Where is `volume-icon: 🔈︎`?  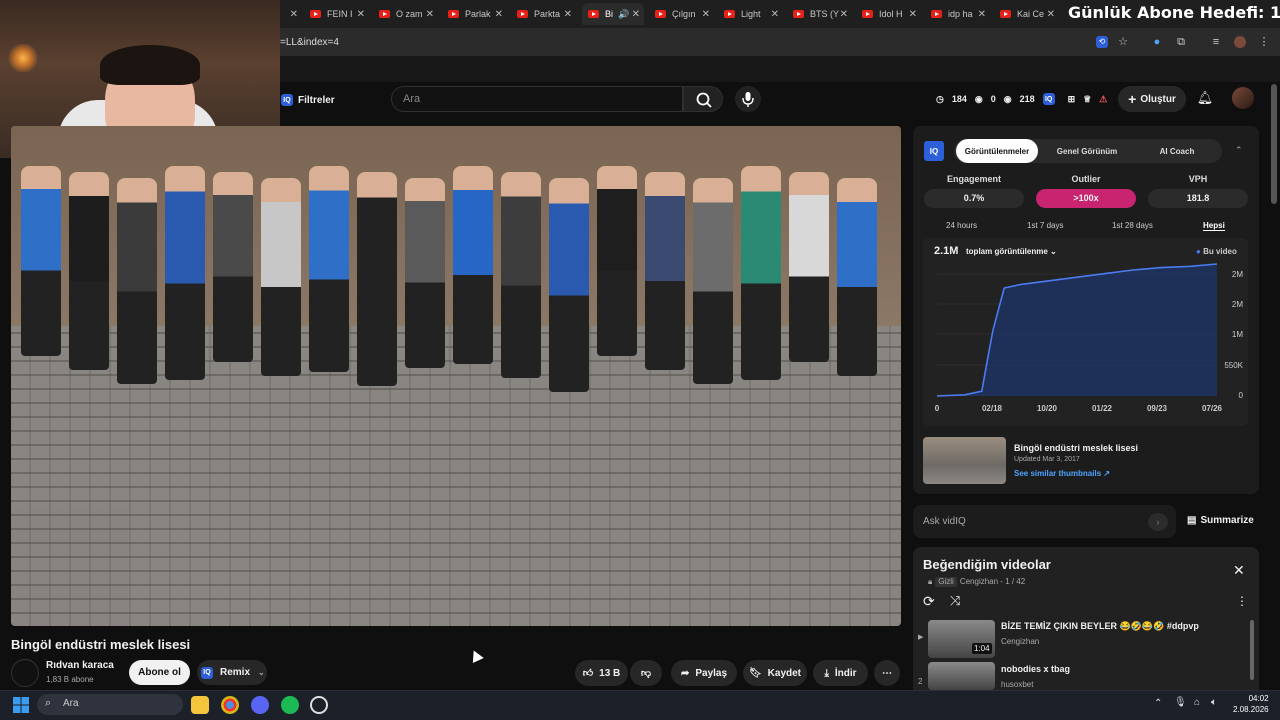
volume-icon: 🔈︎ is located at coordinates (1214, 702).